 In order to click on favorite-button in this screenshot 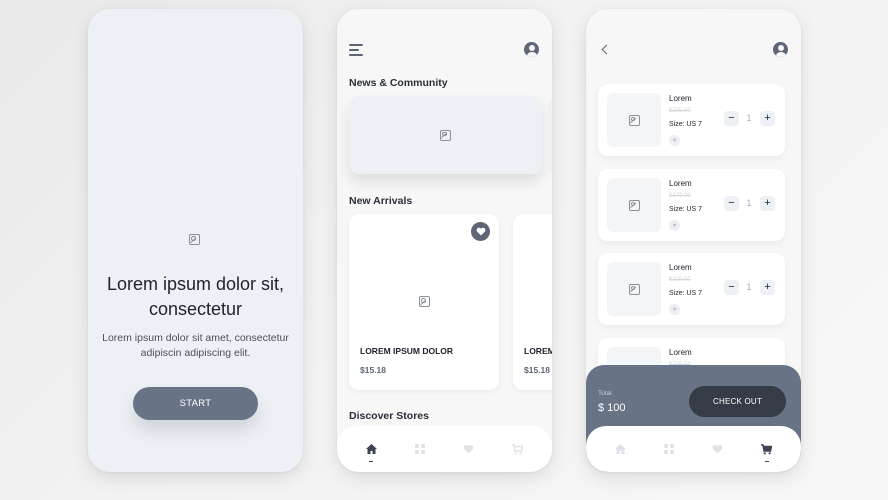, I will do `click(480, 231)`.